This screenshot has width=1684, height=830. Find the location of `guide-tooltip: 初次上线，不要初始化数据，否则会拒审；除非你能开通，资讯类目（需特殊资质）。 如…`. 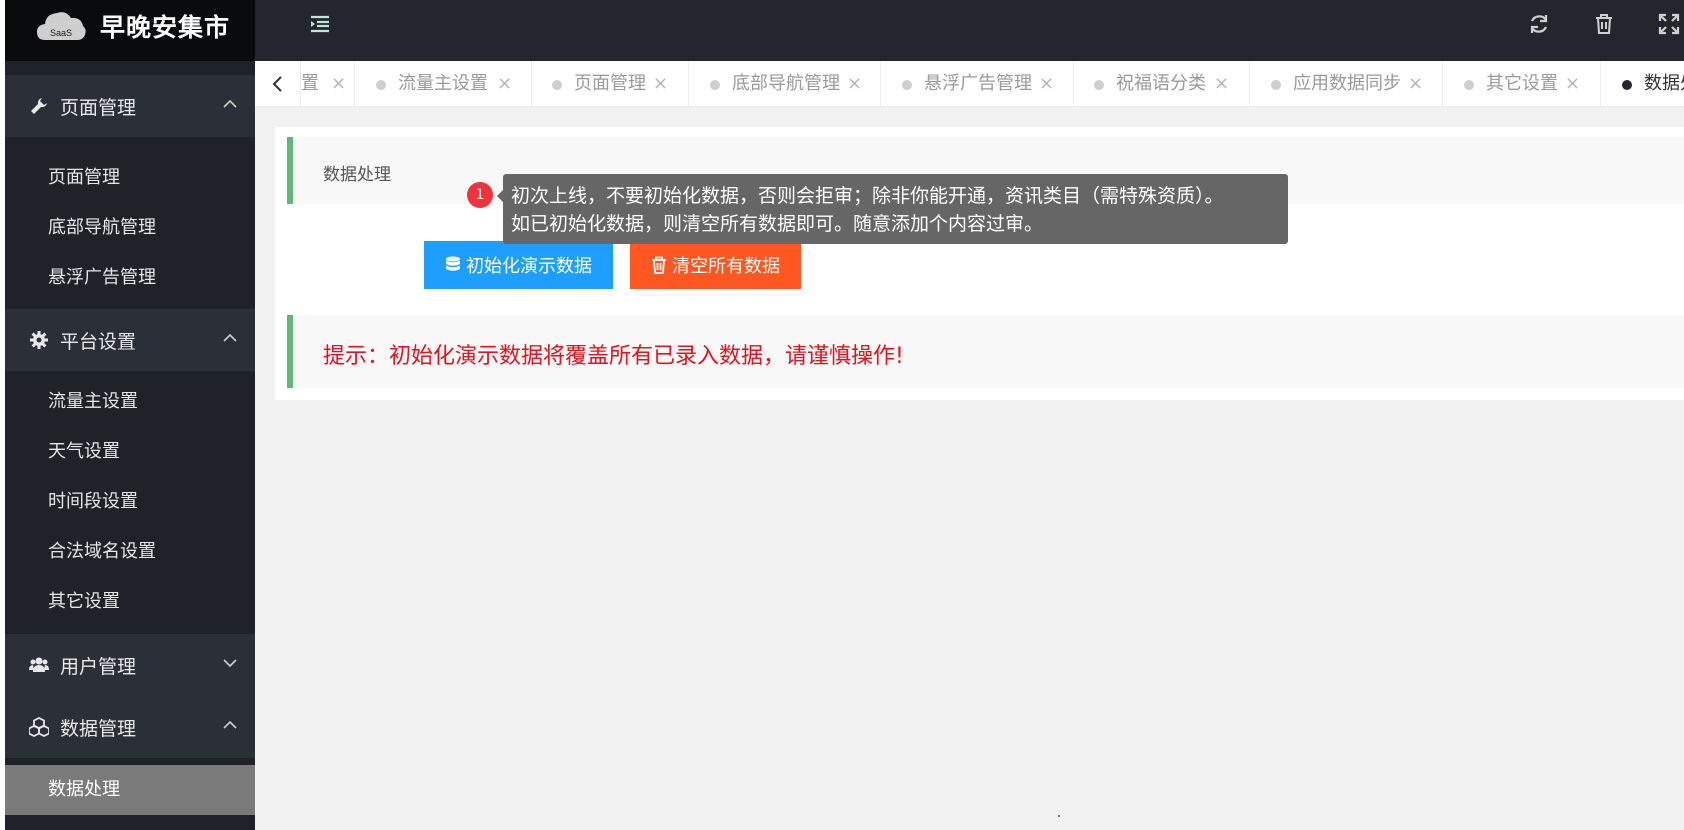

guide-tooltip: 初次上线，不要初始化数据，否则会拒审；除非你能开通，资讯类目（需特殊资质）。 如… is located at coordinates (895, 209).